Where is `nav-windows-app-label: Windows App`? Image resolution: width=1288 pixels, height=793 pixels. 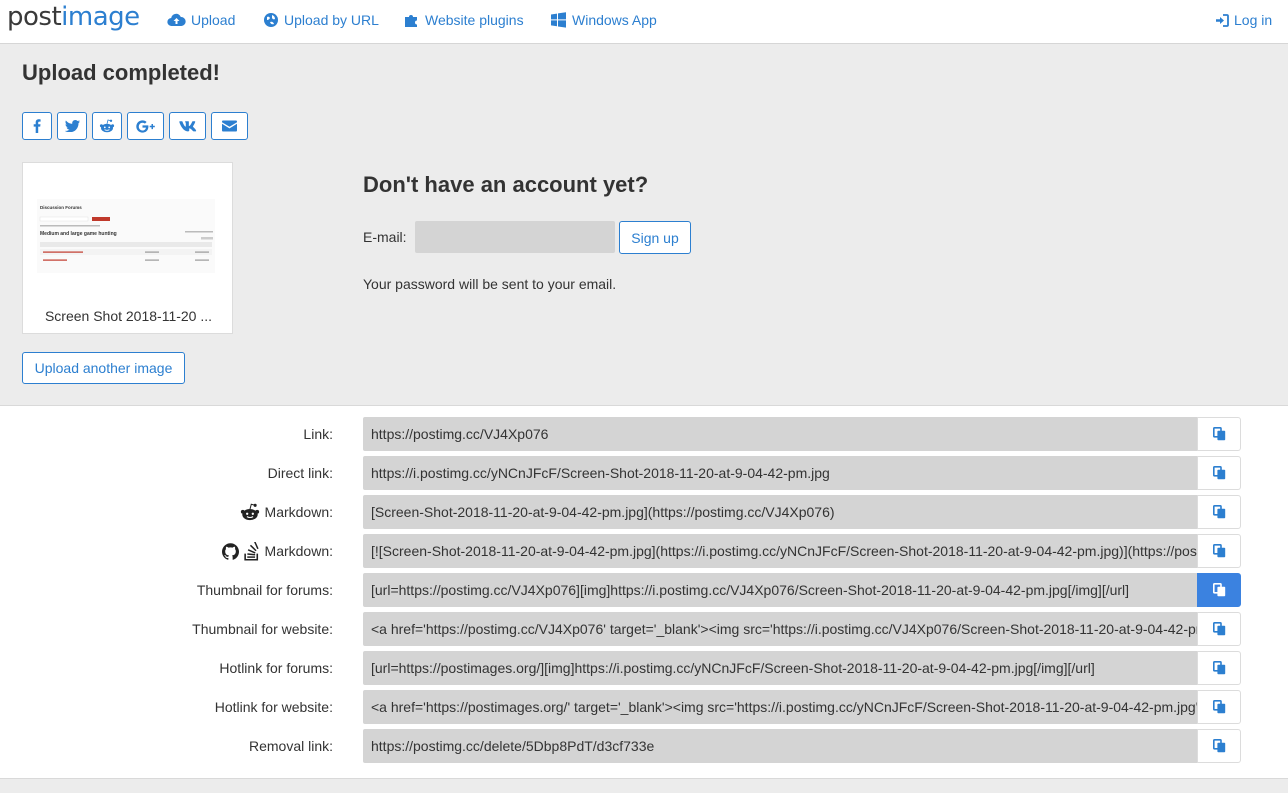 nav-windows-app-label: Windows App is located at coordinates (614, 20).